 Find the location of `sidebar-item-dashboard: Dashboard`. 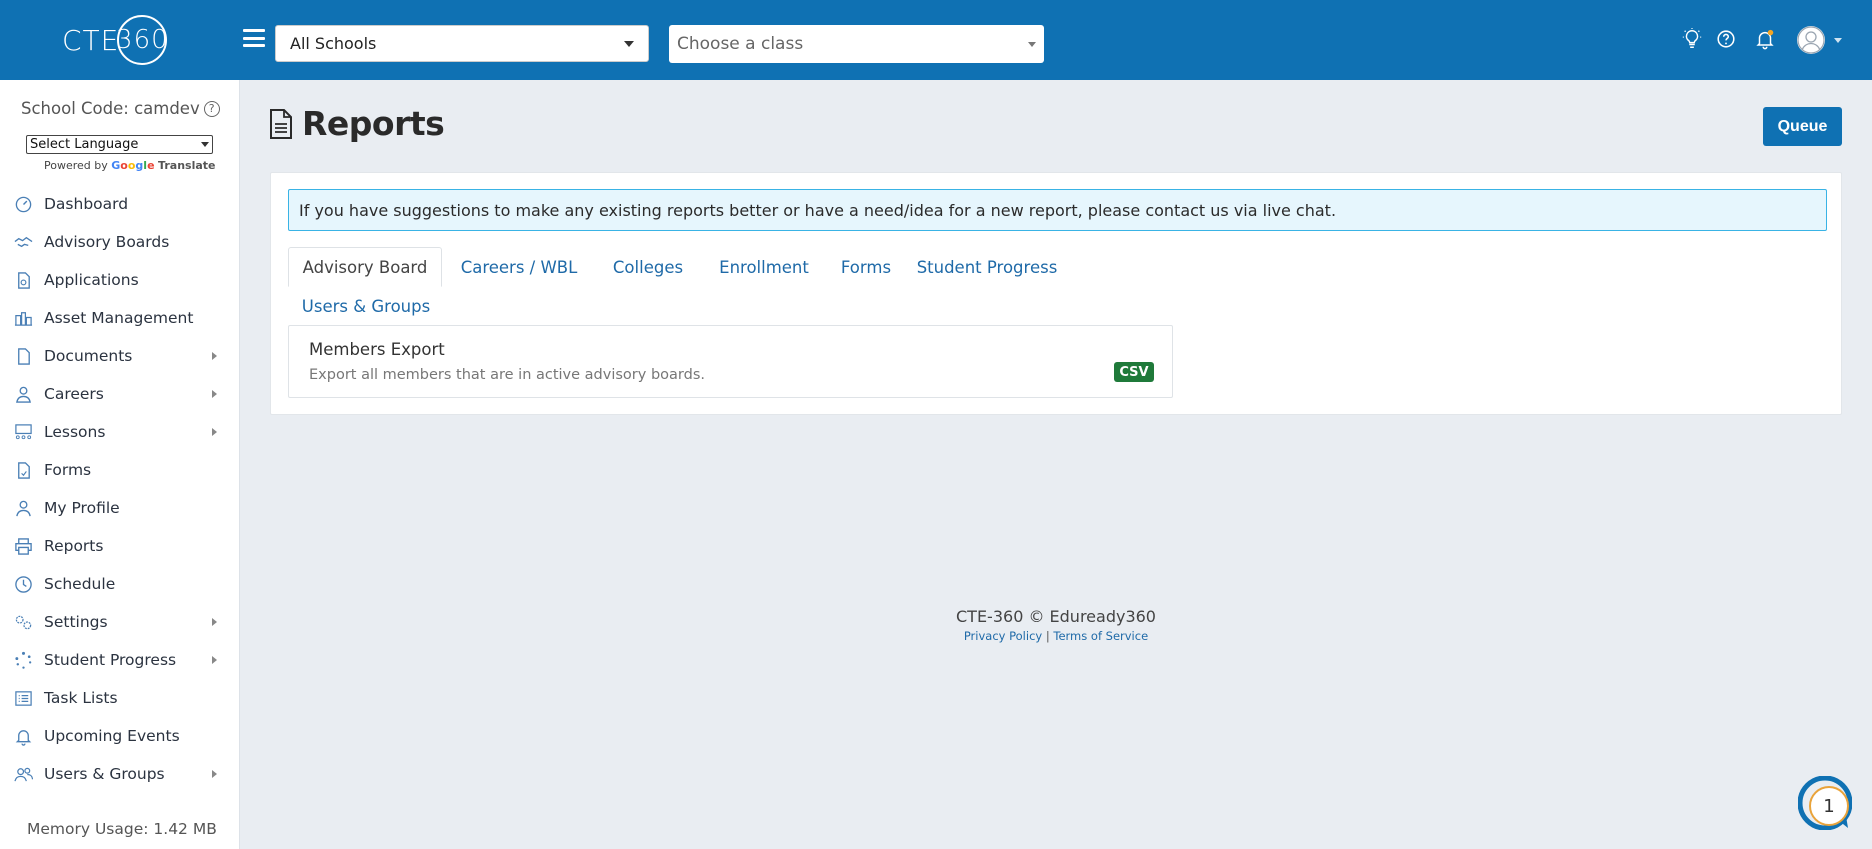

sidebar-item-dashboard: Dashboard is located at coordinates (119, 204).